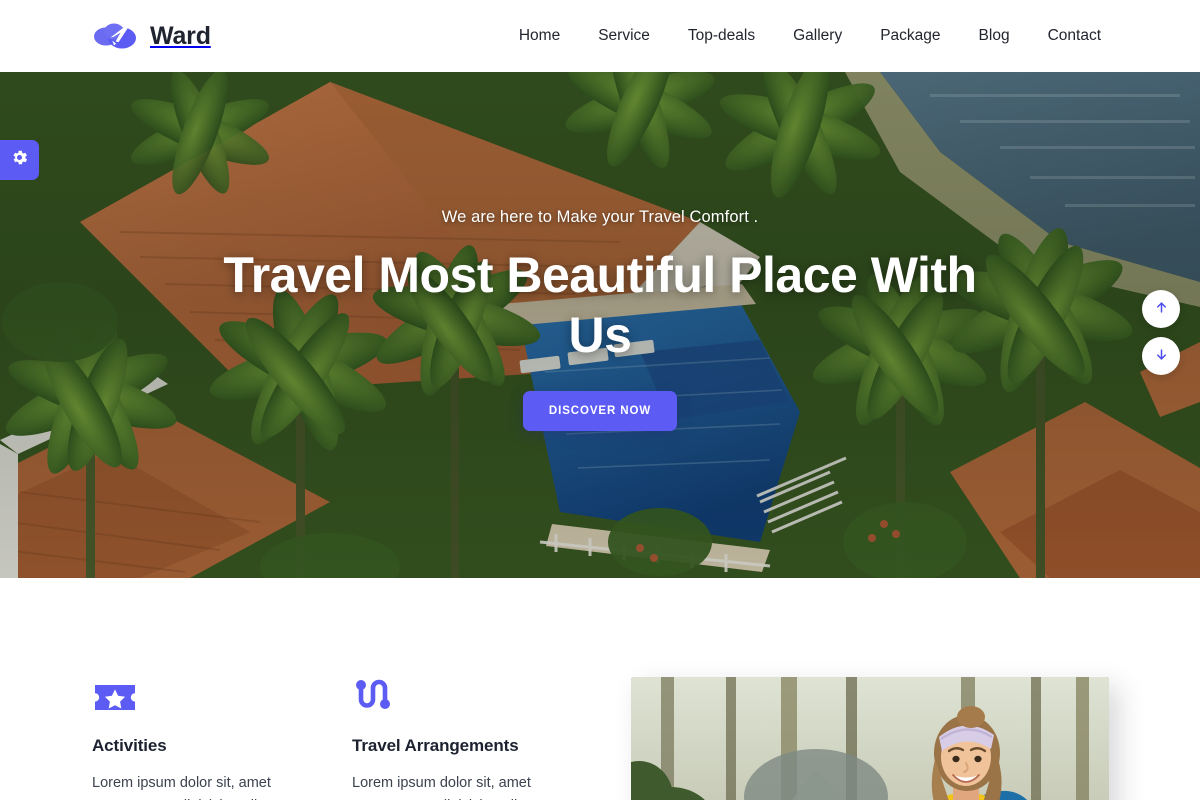 The height and width of the screenshot is (800, 1200). What do you see at coordinates (600, 305) in the screenshot?
I see `hero-title: Travel Most Beautiful Place With Us` at bounding box center [600, 305].